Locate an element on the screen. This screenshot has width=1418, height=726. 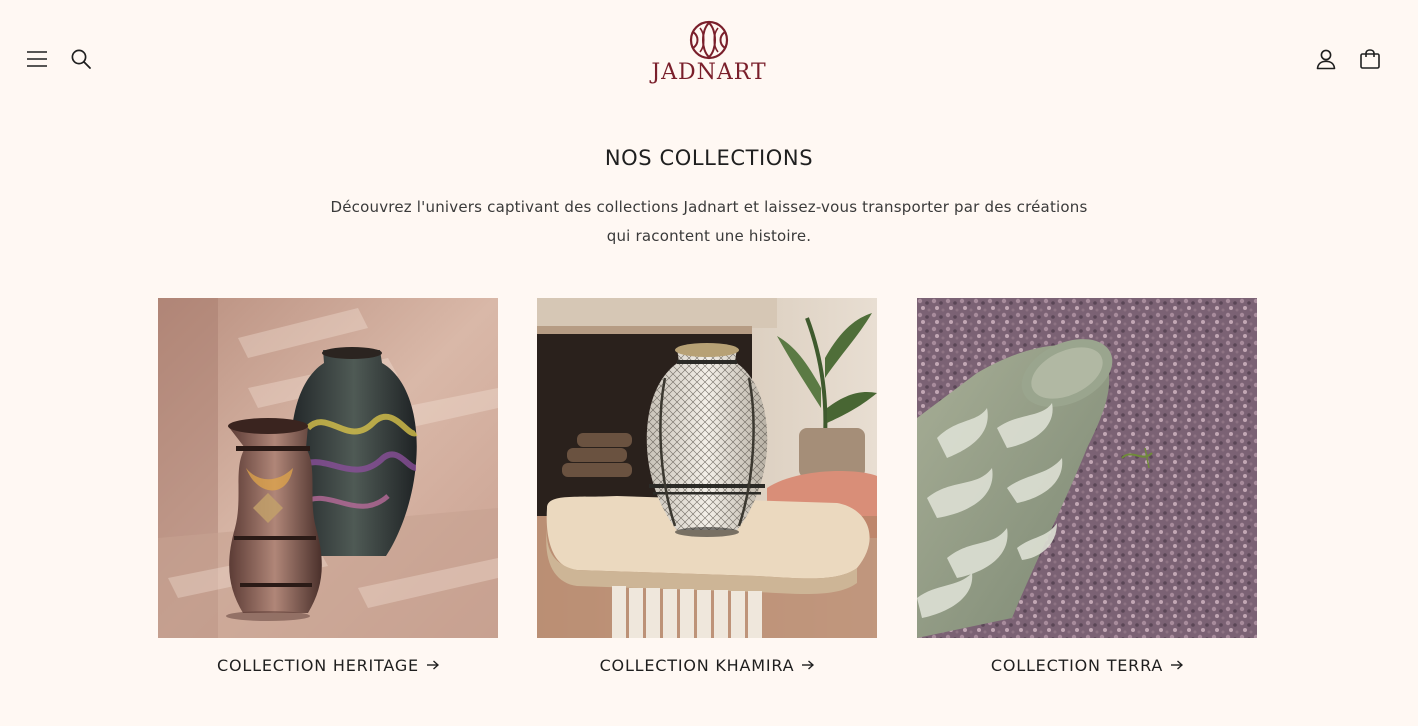
logo-mark-icon is located at coordinates (709, 40).